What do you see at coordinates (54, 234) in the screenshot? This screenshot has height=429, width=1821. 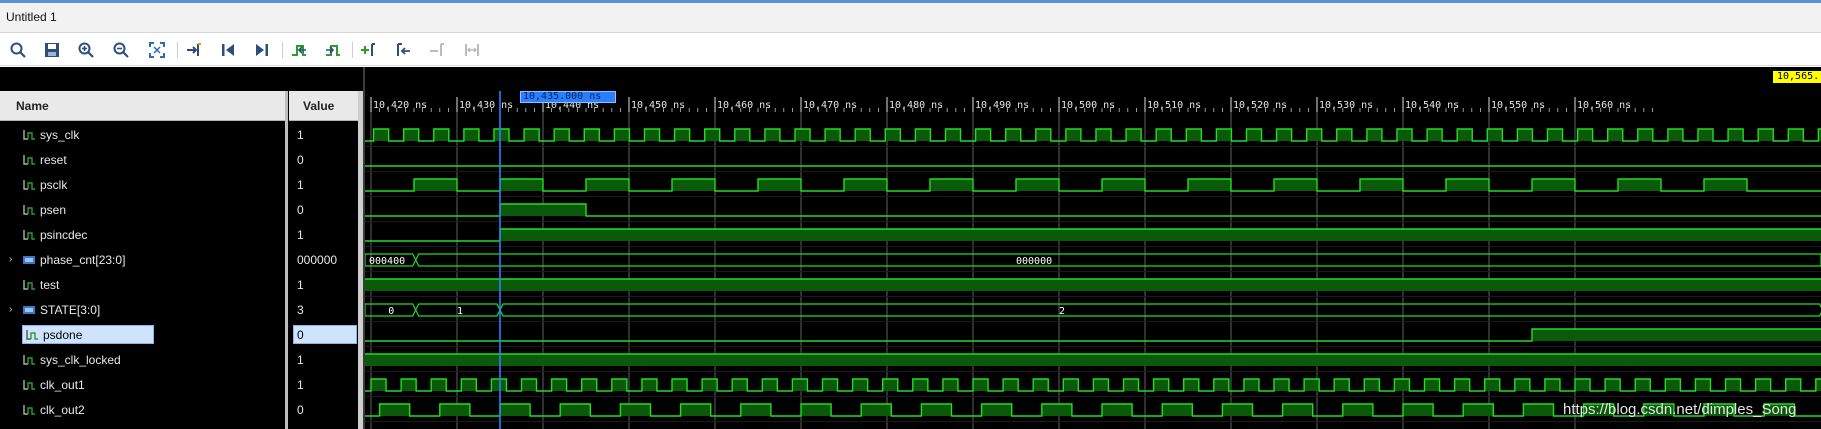 I see `signal-name: psincdec` at bounding box center [54, 234].